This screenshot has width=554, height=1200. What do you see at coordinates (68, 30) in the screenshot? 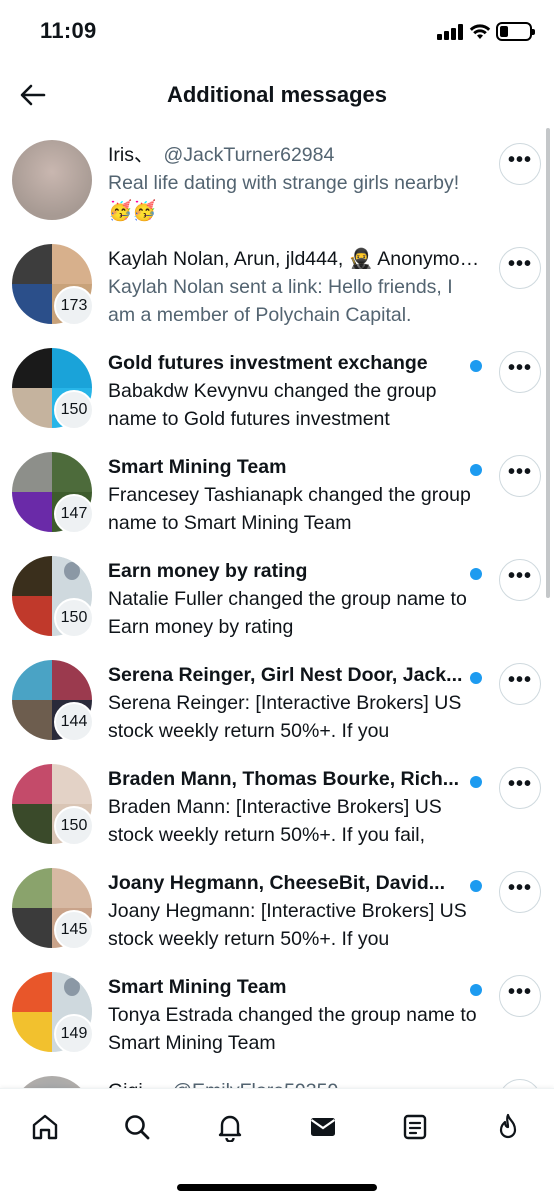
I see `status-time: 11:09` at bounding box center [68, 30].